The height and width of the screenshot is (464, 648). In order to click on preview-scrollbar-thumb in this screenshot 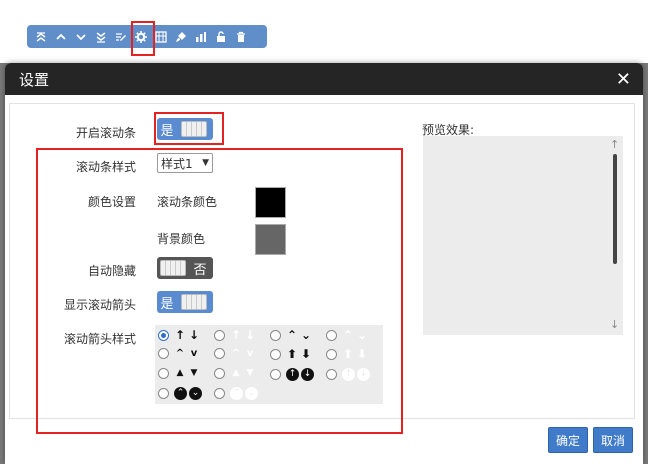, I will do `click(615, 209)`.